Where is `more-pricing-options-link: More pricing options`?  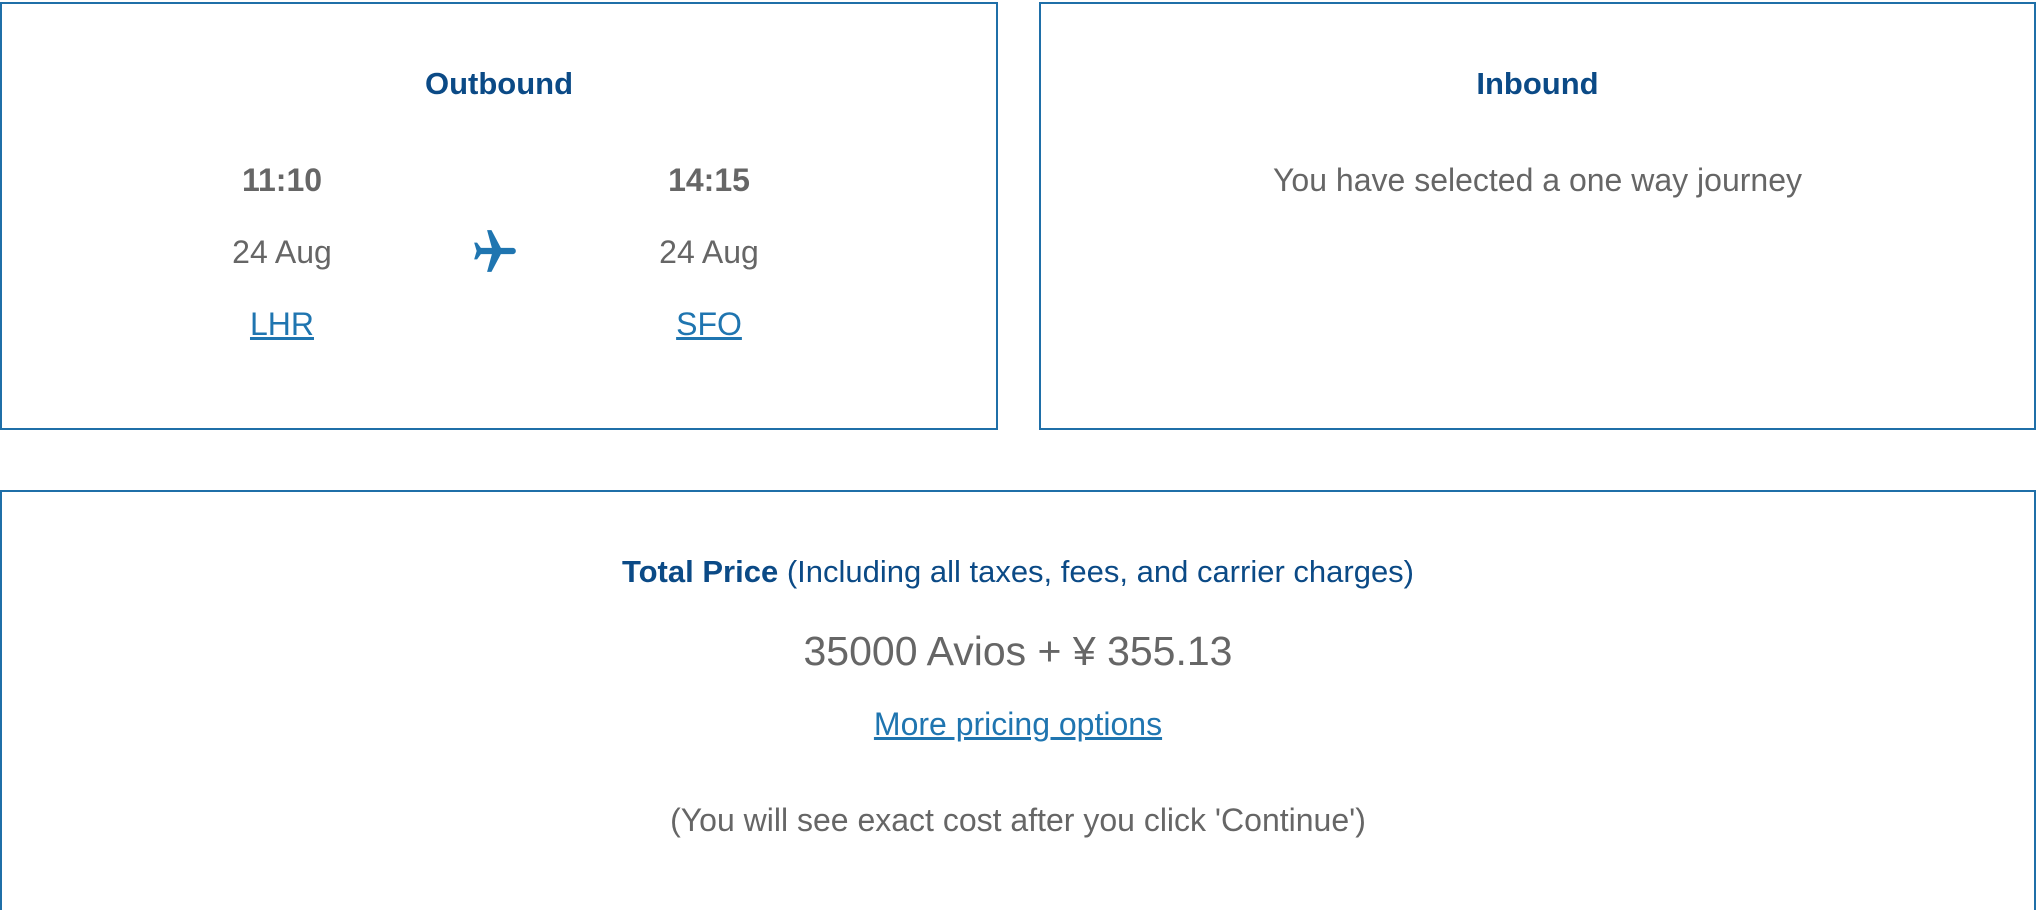
more-pricing-options-link: More pricing options is located at coordinates (1018, 724).